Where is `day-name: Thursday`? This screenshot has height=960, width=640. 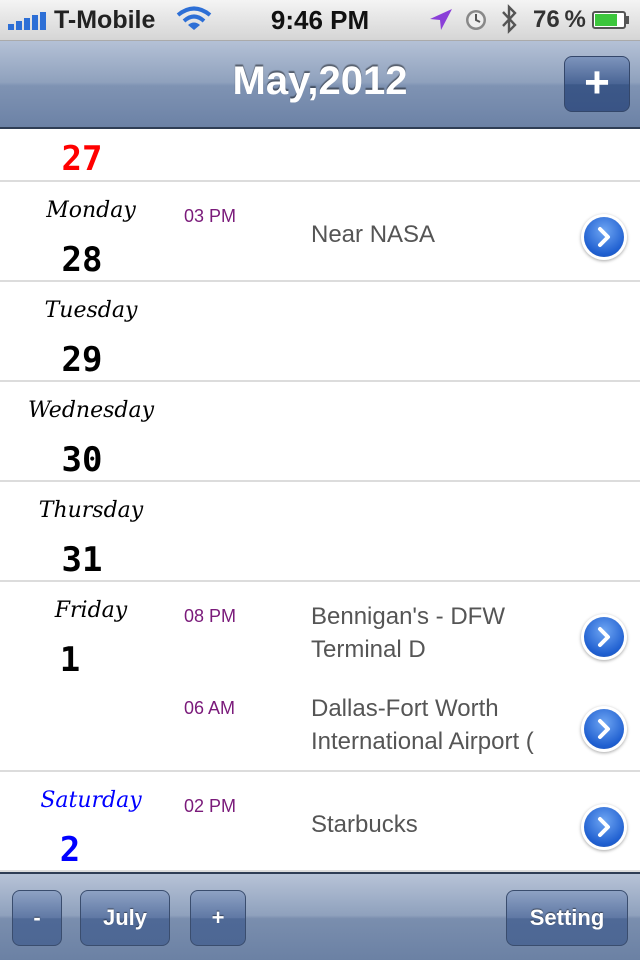
day-name: Thursday is located at coordinates (91, 510).